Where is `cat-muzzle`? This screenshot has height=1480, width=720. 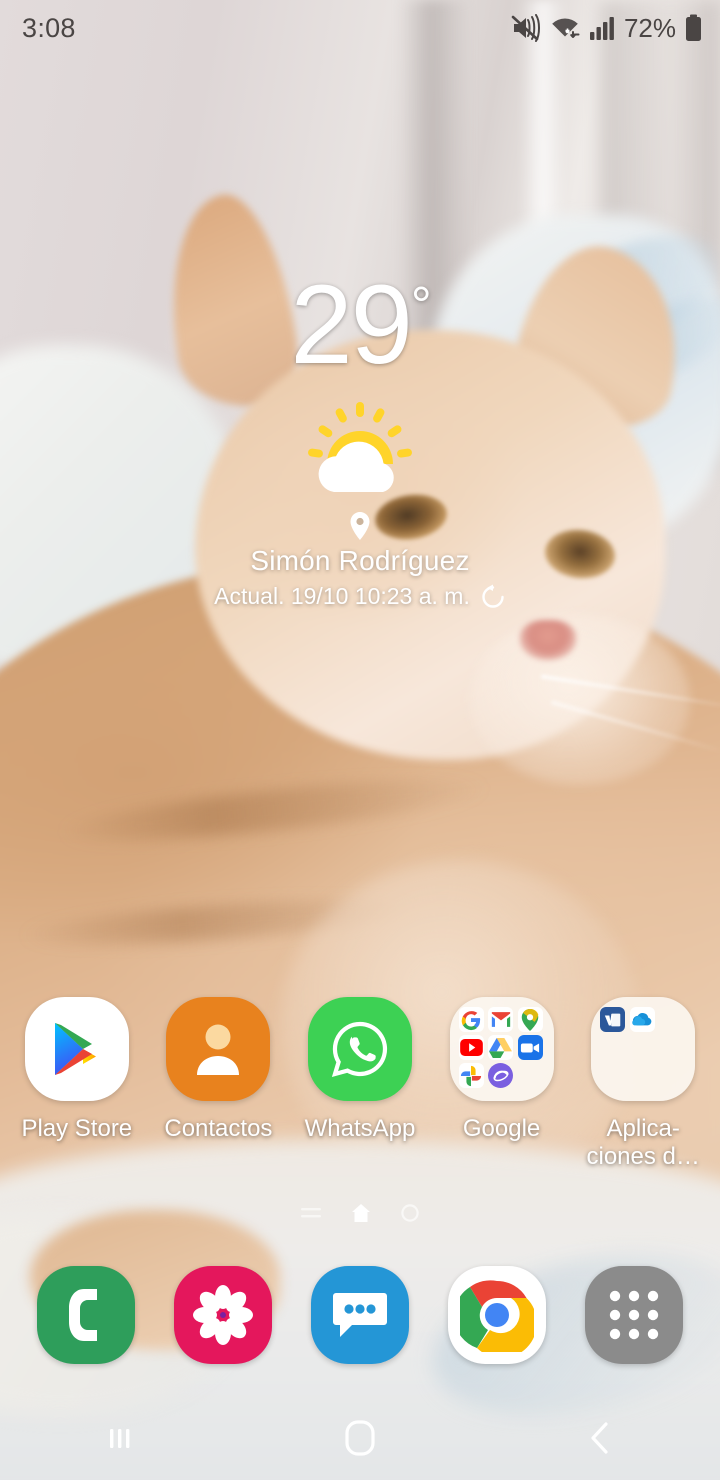 cat-muzzle is located at coordinates (580, 700).